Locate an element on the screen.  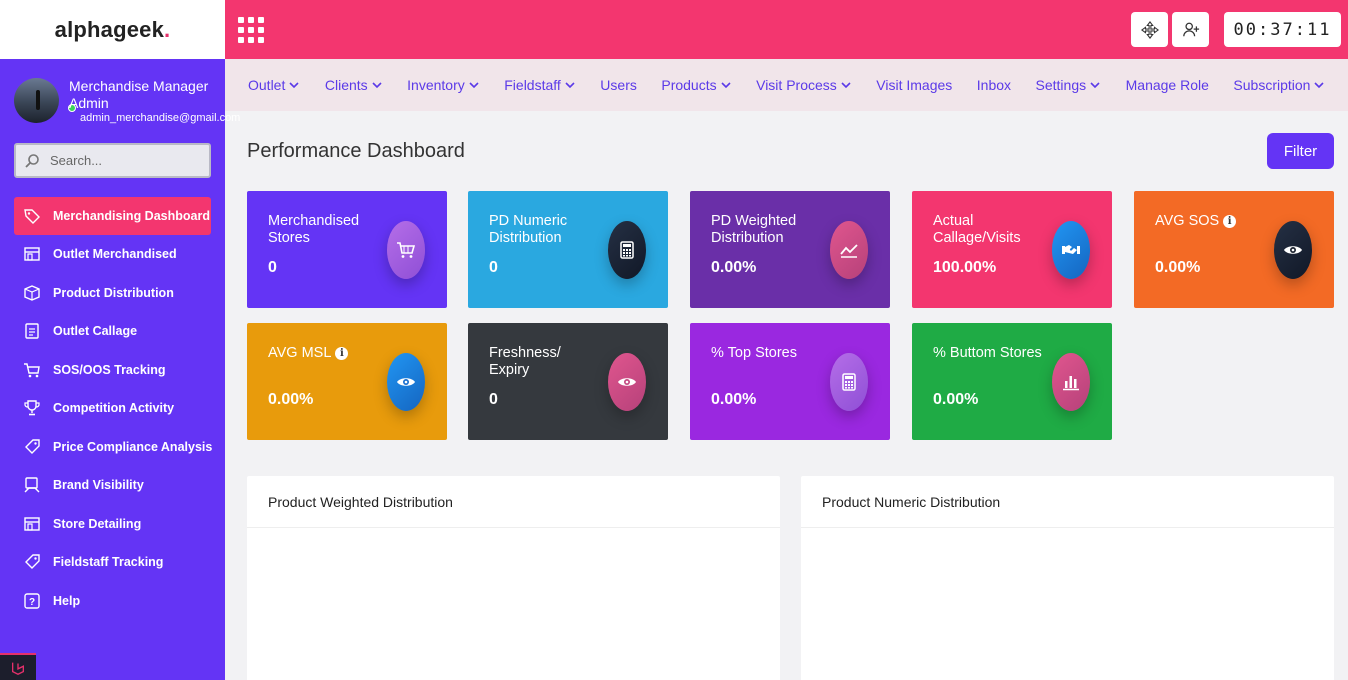
clipboard-icon is located at coordinates (32, 331).